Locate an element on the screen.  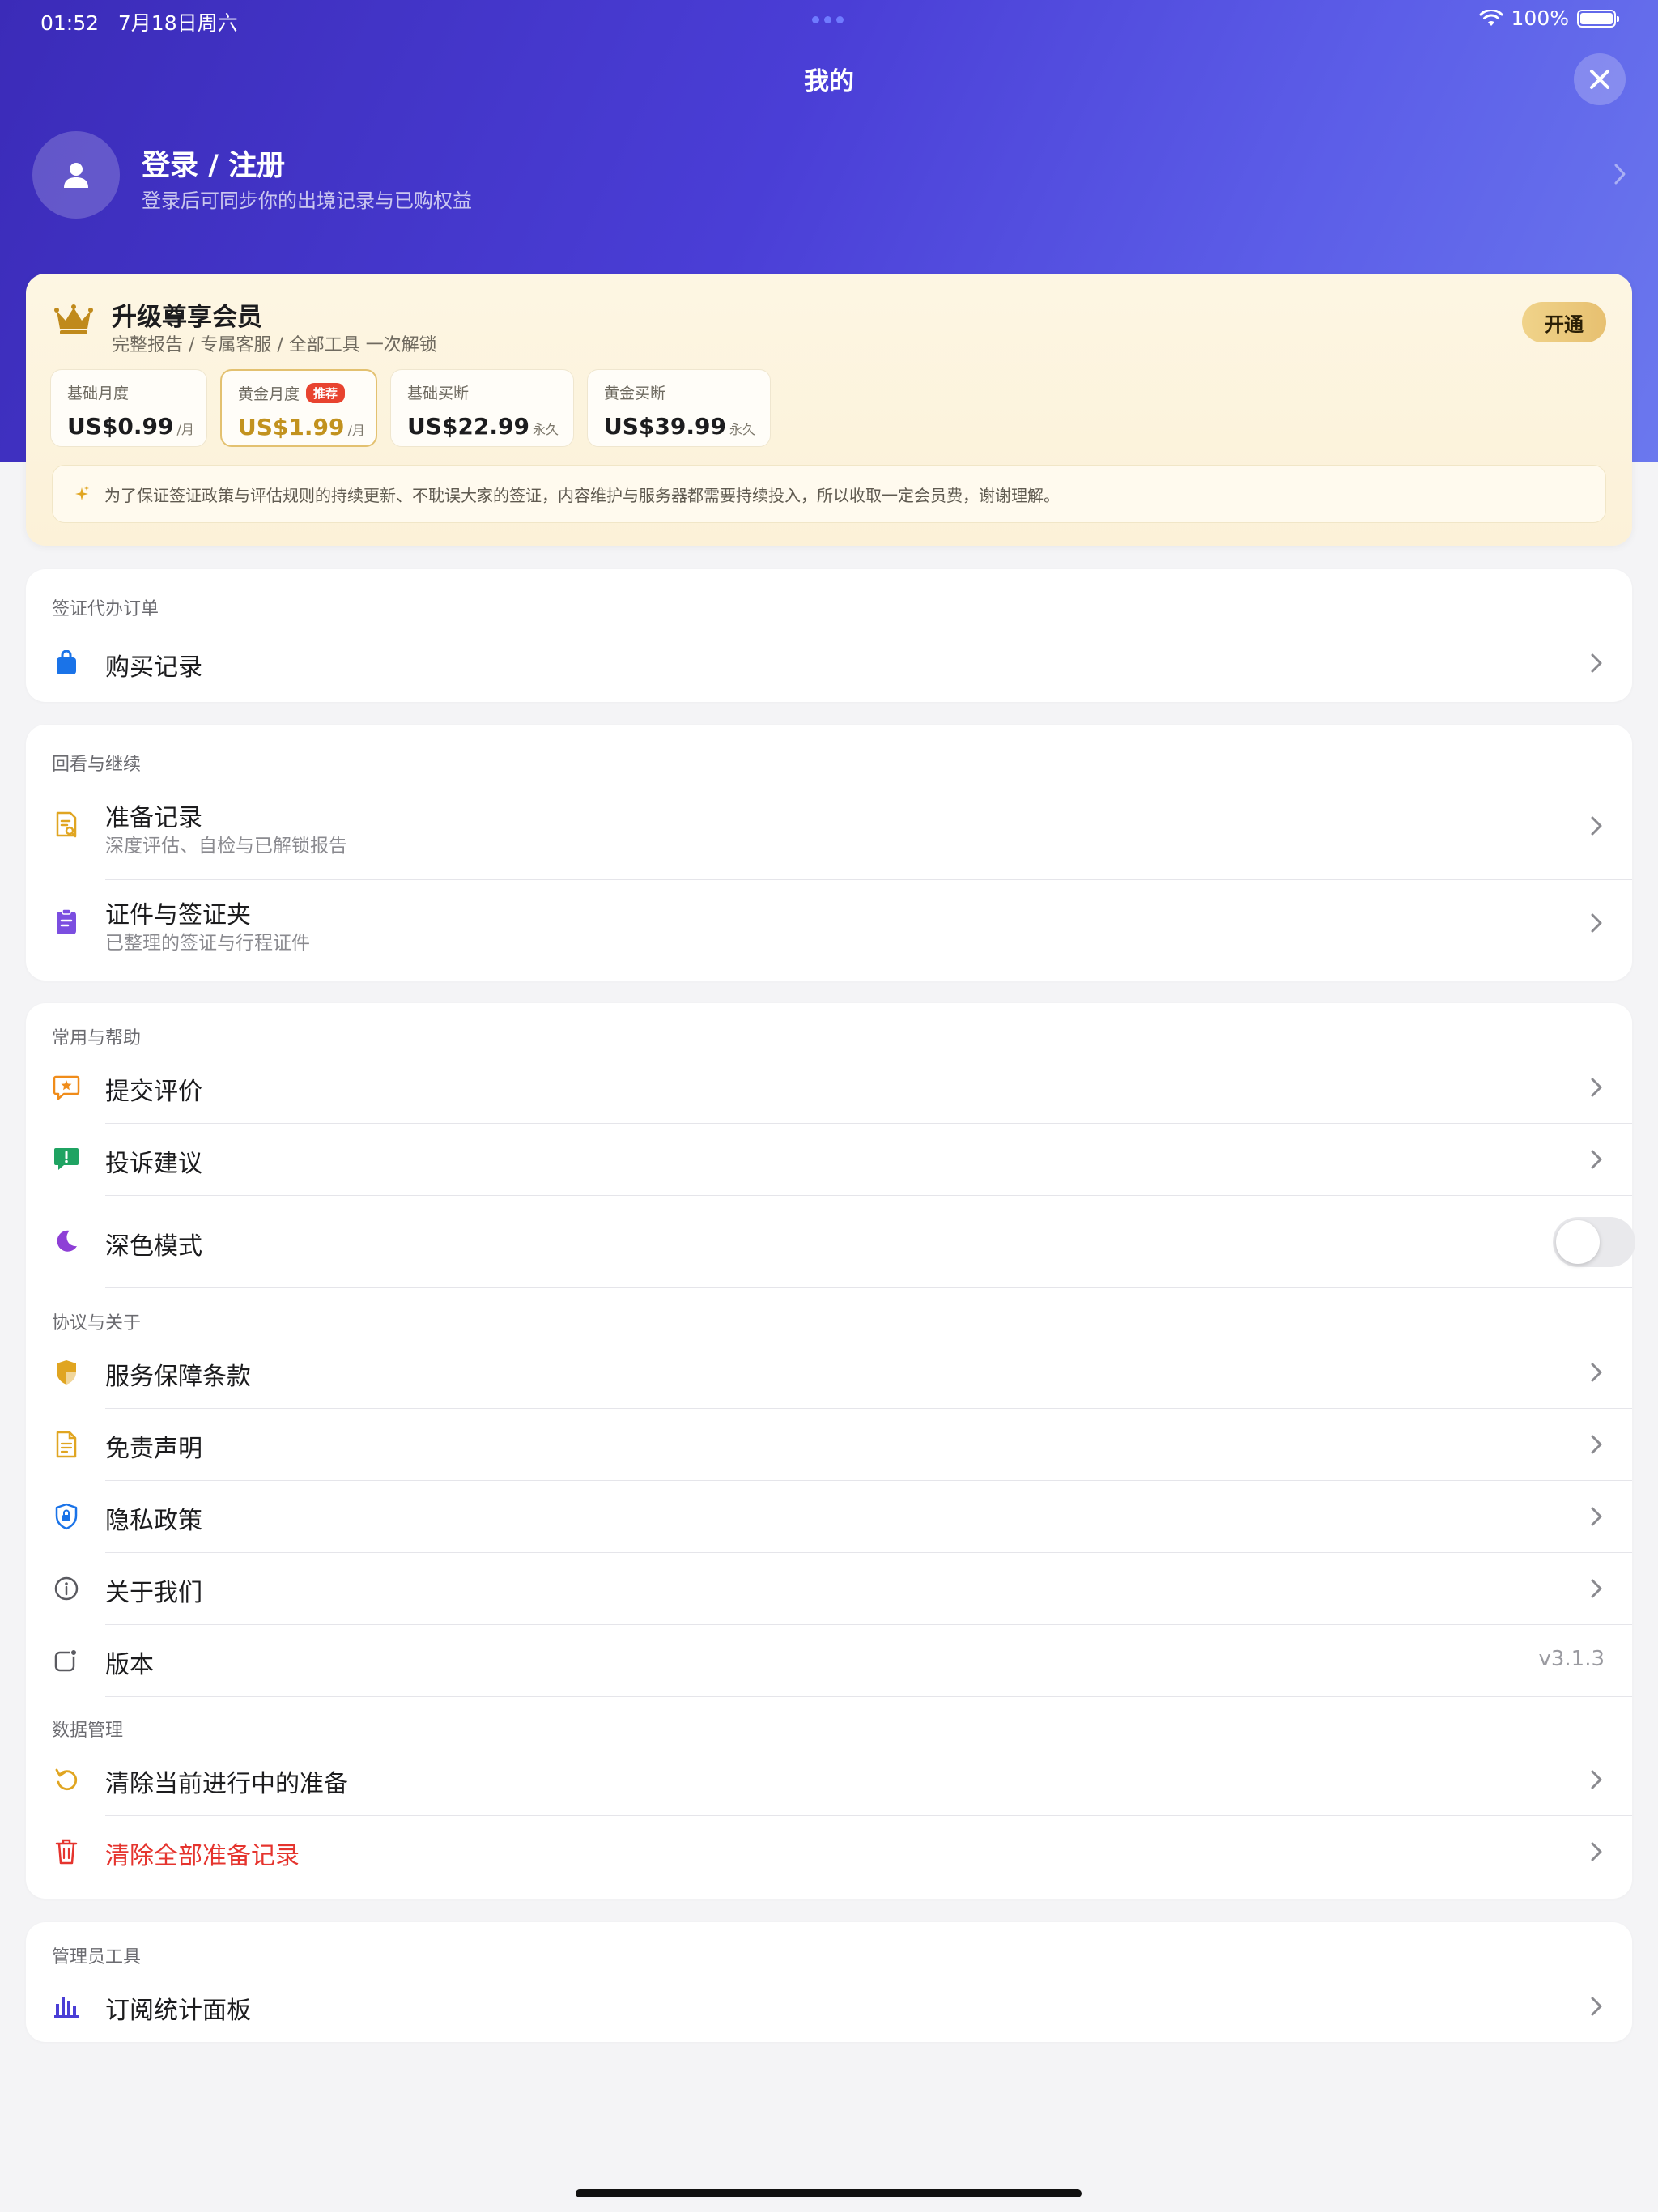
section-label: 协议与关于 is located at coordinates (97, 1323).